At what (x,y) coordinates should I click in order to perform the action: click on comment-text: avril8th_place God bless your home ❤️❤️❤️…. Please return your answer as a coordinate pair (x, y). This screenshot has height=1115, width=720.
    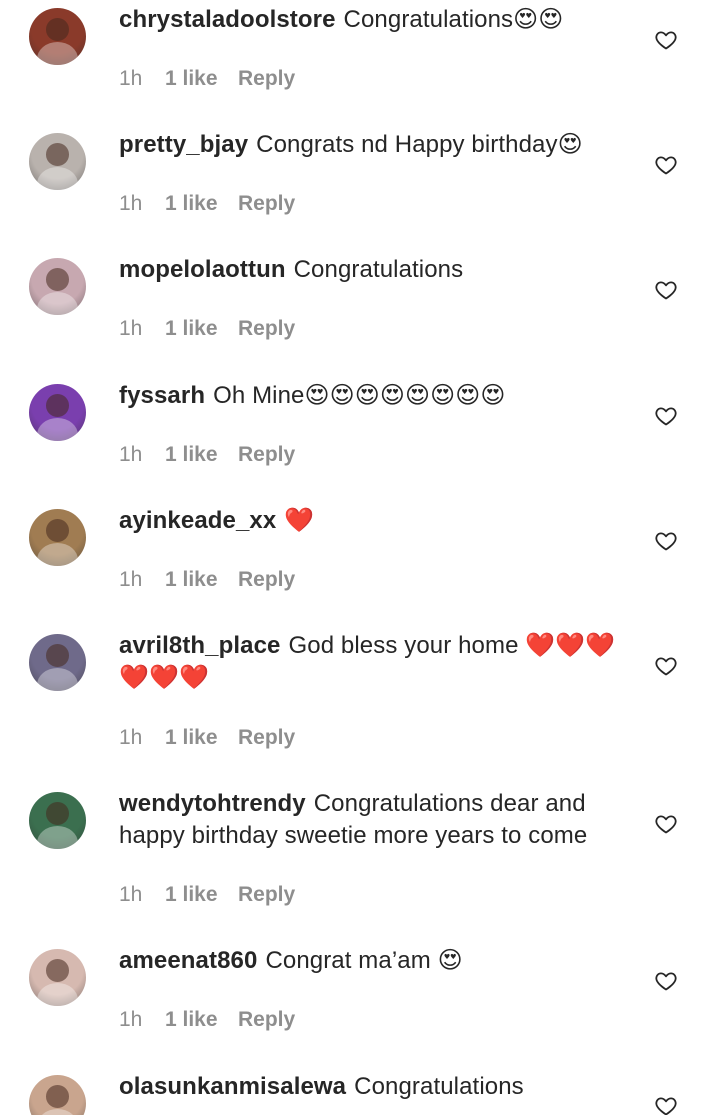
    Looking at the image, I should click on (376, 662).